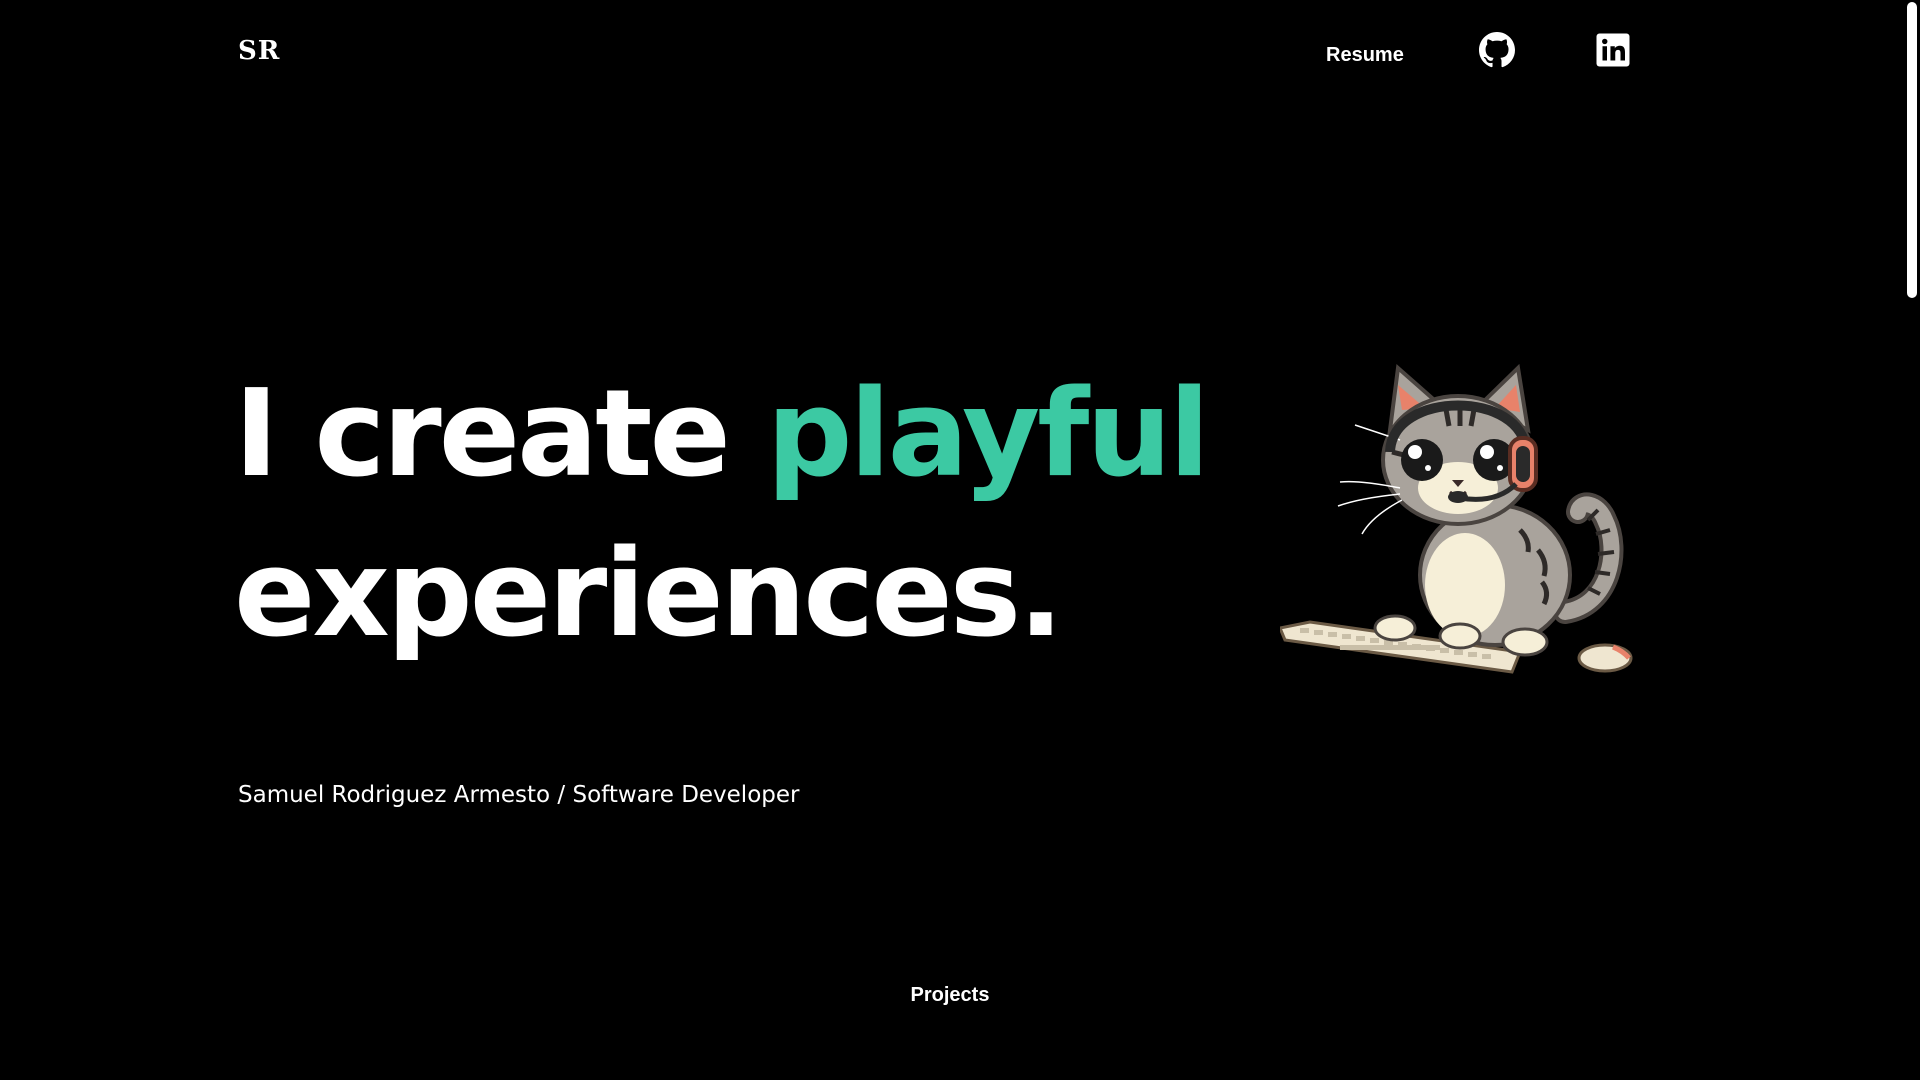  What do you see at coordinates (1613, 50) in the screenshot?
I see `linkedin-icon` at bounding box center [1613, 50].